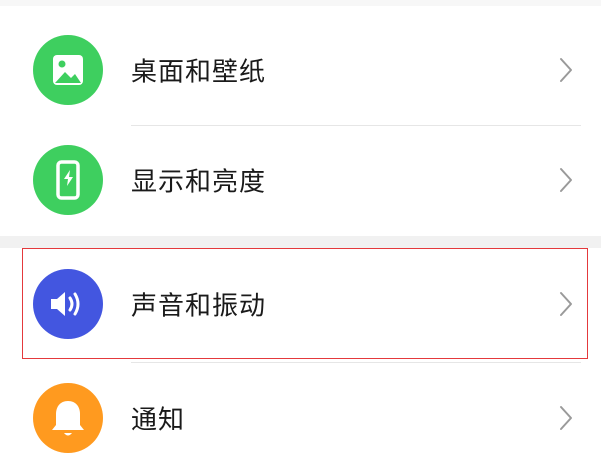 The width and height of the screenshot is (601, 467). Describe the element at coordinates (68, 418) in the screenshot. I see `bell-icon` at that location.